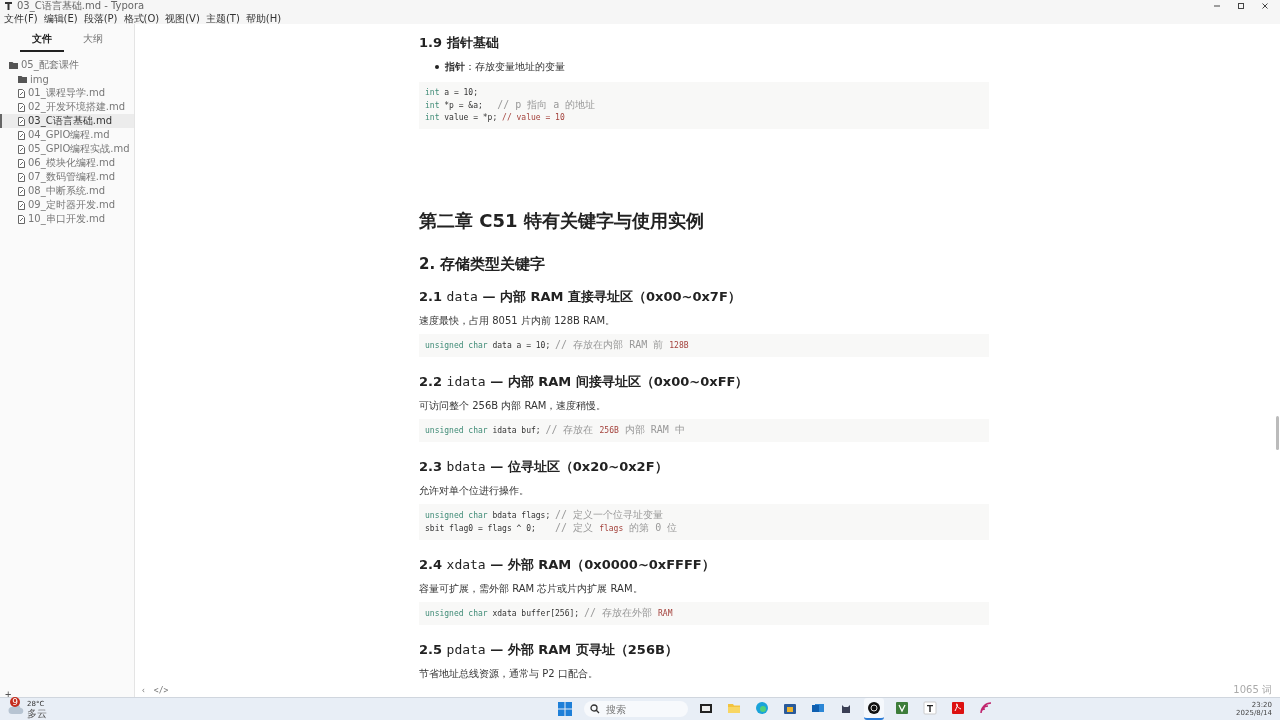  I want to click on weather-text: 多云, so click(37, 713).